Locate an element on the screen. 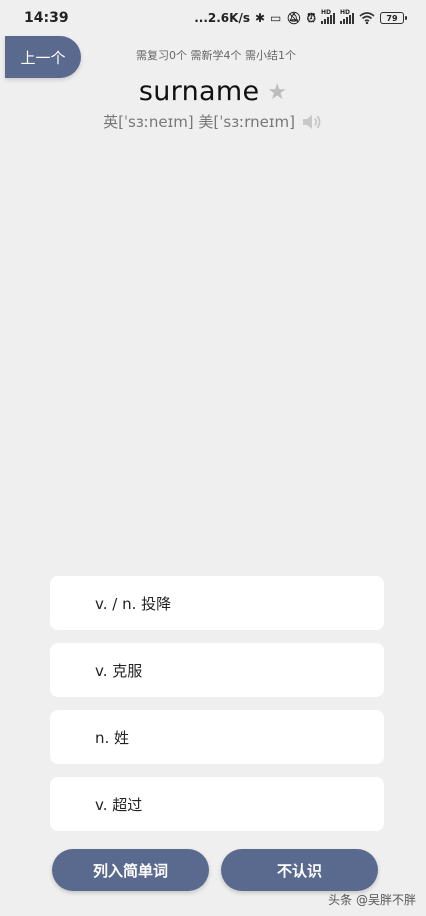 This screenshot has height=916, width=426. option-4: v. 超过 is located at coordinates (217, 804).